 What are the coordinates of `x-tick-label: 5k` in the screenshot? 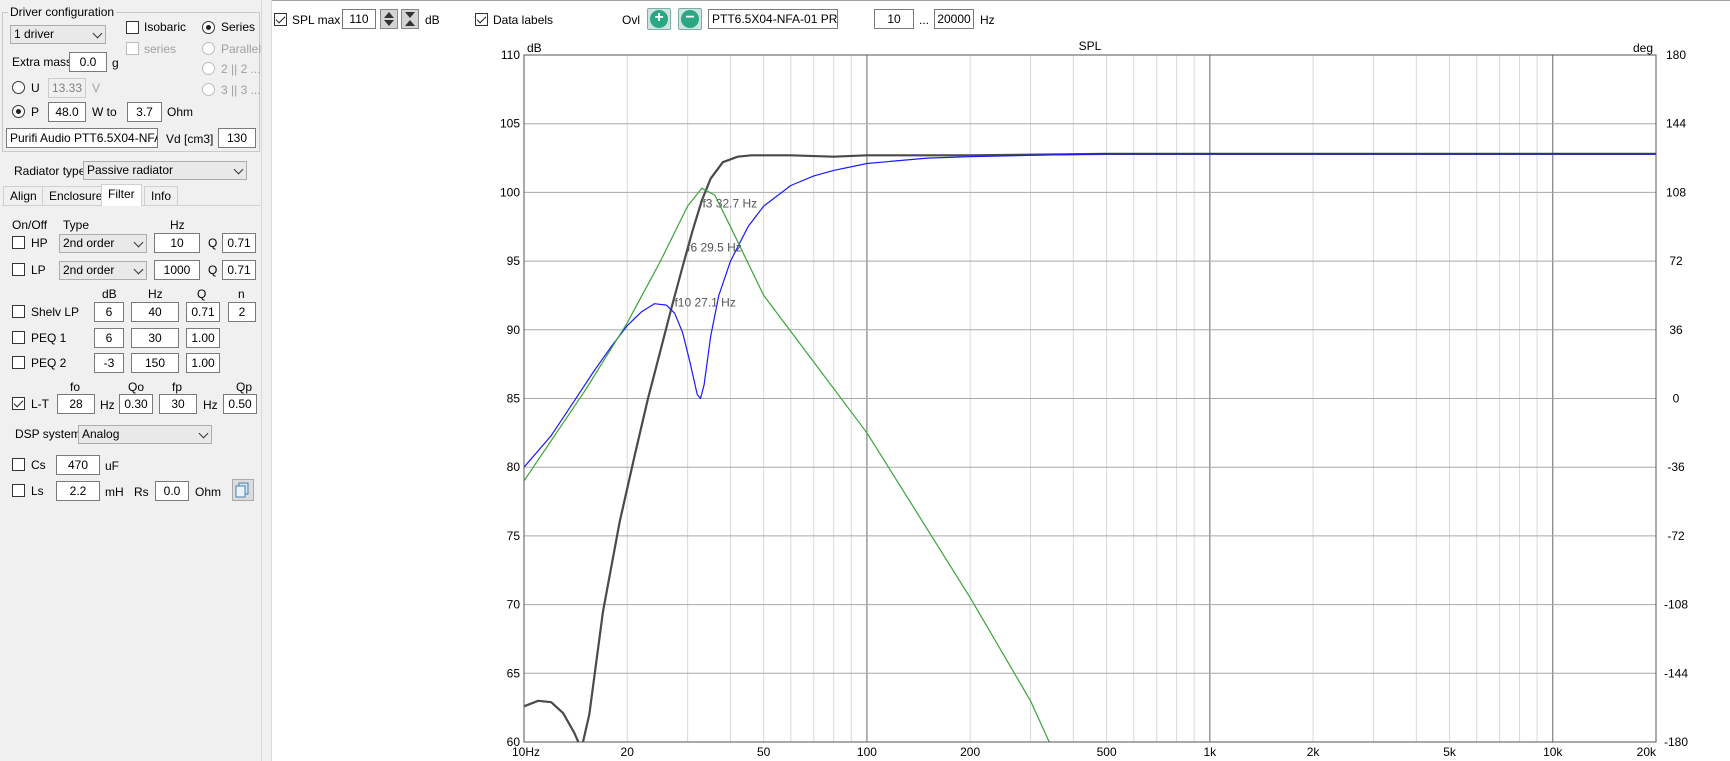 It's located at (1450, 752).